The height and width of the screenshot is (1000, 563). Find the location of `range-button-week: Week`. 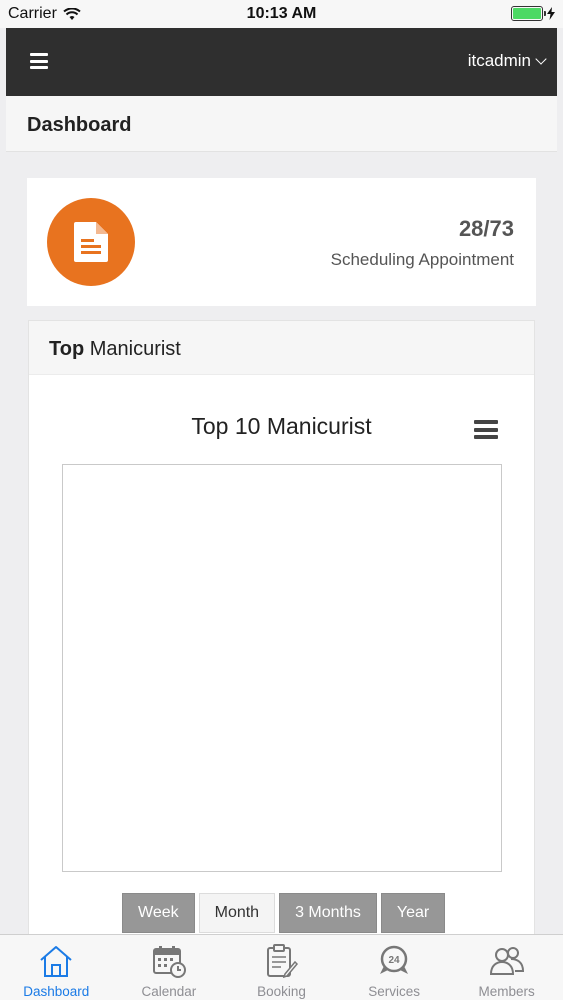

range-button-week: Week is located at coordinates (158, 913).